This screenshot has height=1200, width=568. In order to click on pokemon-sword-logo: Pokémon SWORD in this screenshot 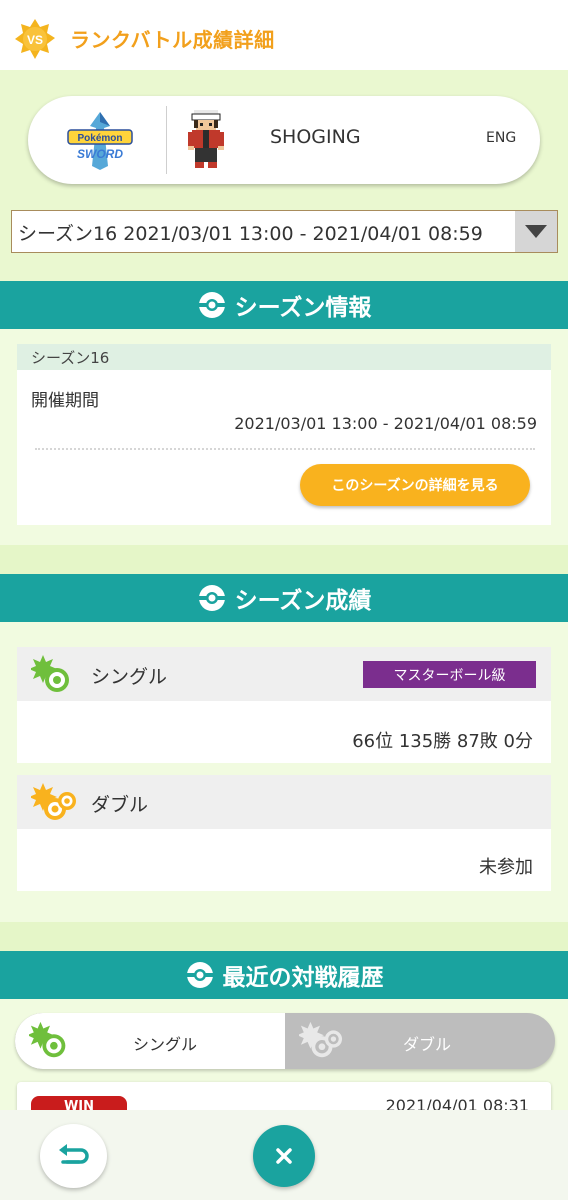, I will do `click(100, 141)`.